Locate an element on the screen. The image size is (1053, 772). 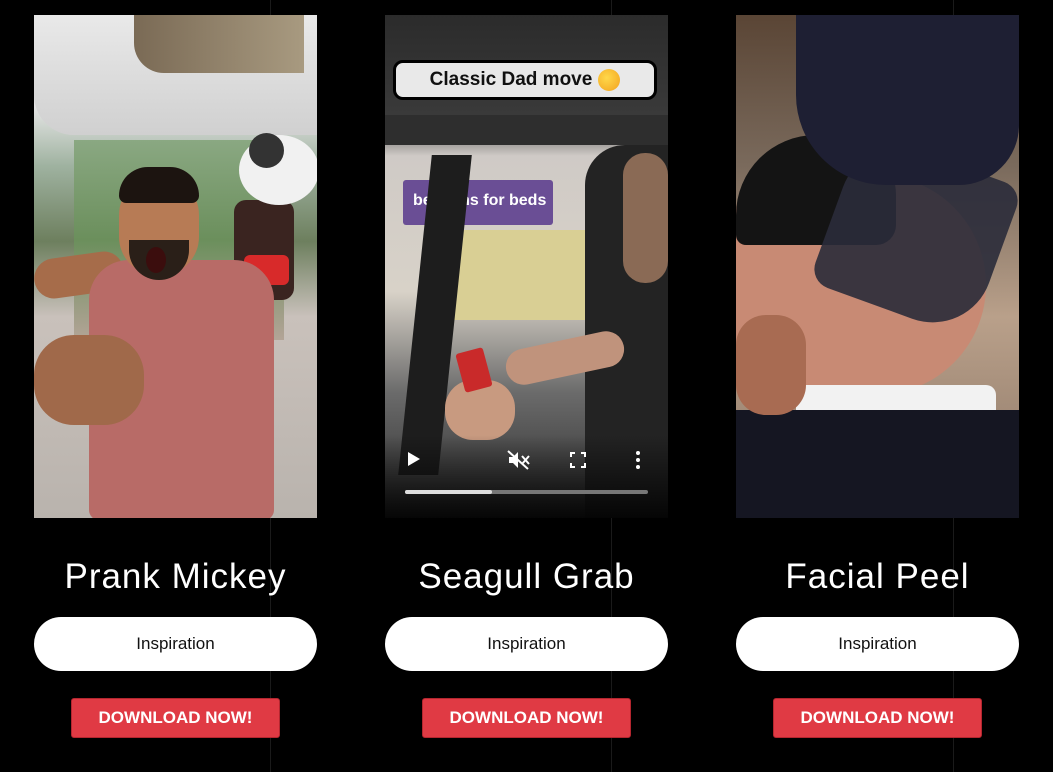
caption-overlay: Classic Dad move is located at coordinates (525, 80).